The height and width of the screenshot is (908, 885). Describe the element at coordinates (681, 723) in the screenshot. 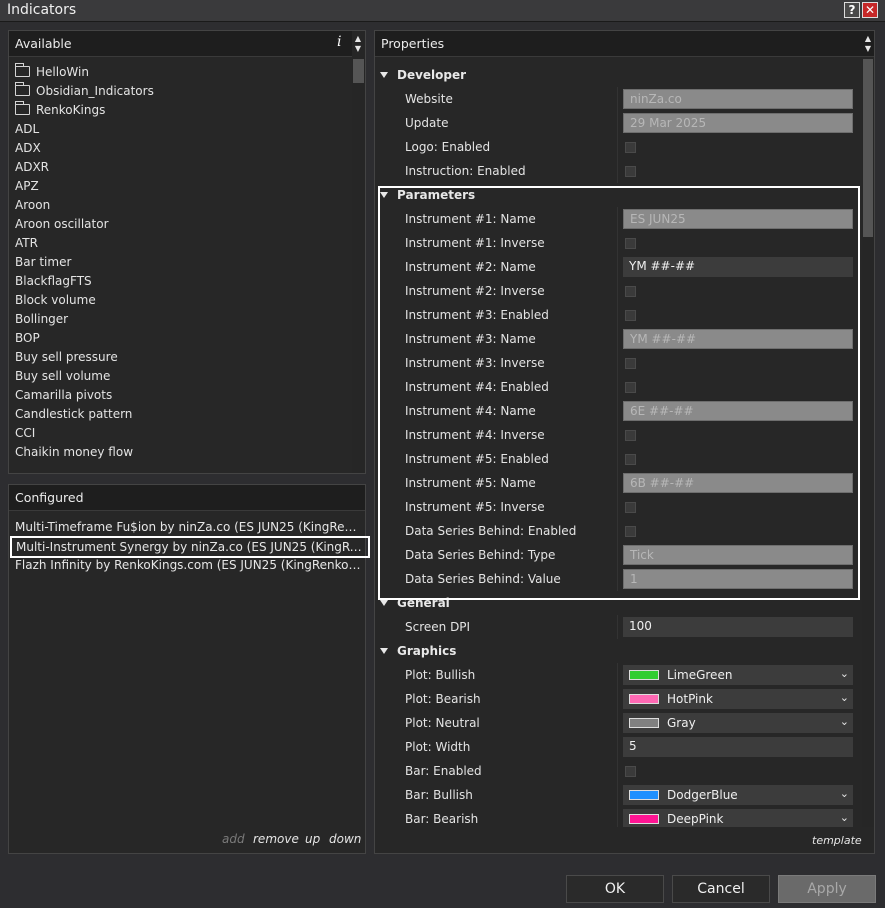

I see `color-name: Gray` at that location.